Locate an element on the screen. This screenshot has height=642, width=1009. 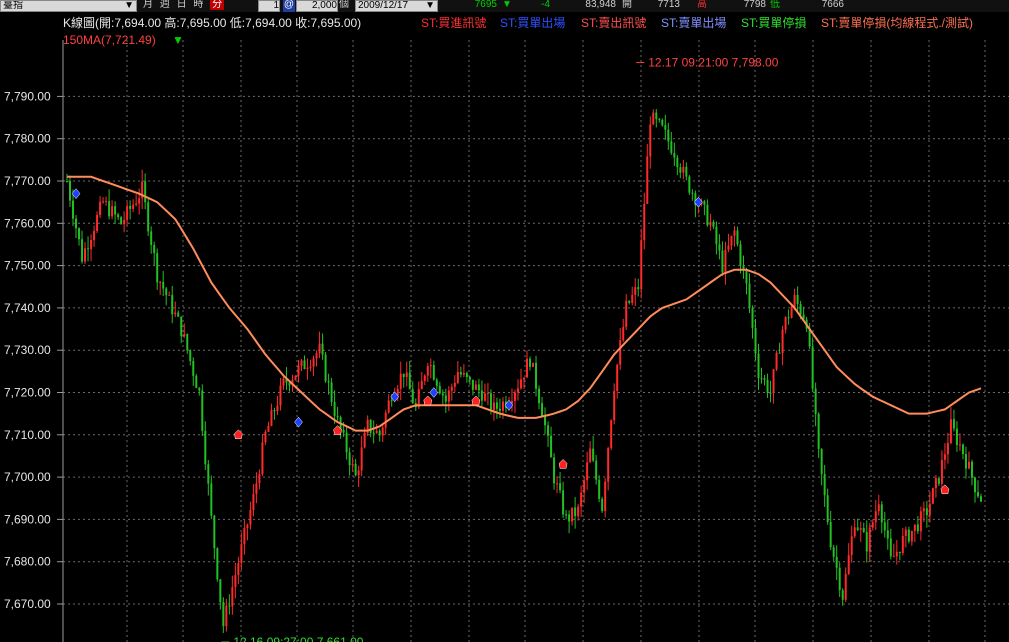
legend-sell-signal: ST:賣出訊號 is located at coordinates (613, 22).